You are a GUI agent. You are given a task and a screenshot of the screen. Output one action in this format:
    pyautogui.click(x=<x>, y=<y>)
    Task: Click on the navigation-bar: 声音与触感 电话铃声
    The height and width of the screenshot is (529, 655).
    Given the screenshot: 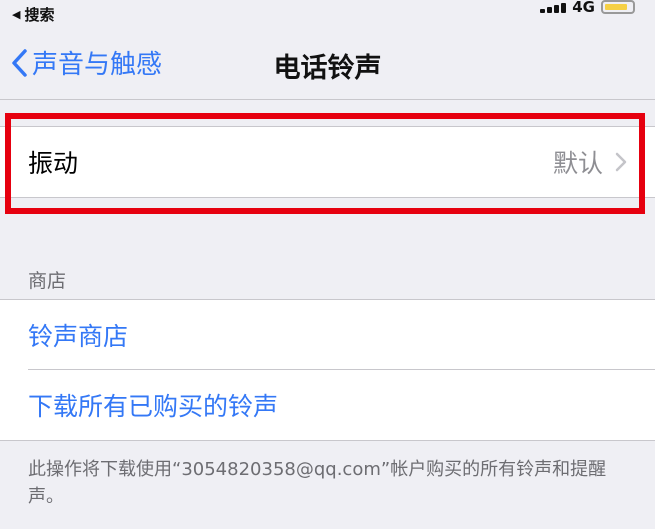 What is the action you would take?
    pyautogui.click(x=327, y=65)
    